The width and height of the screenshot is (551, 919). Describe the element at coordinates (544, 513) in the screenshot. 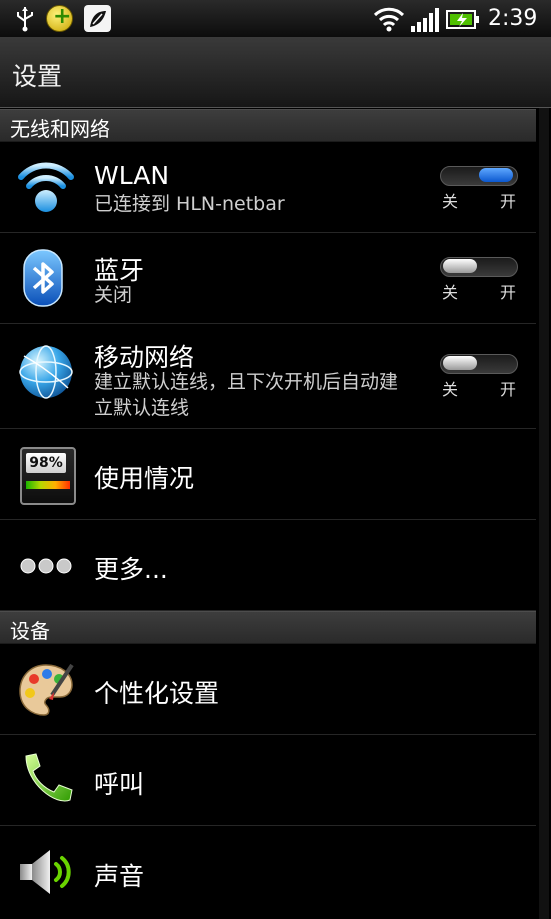

I see `scrollbar` at that location.